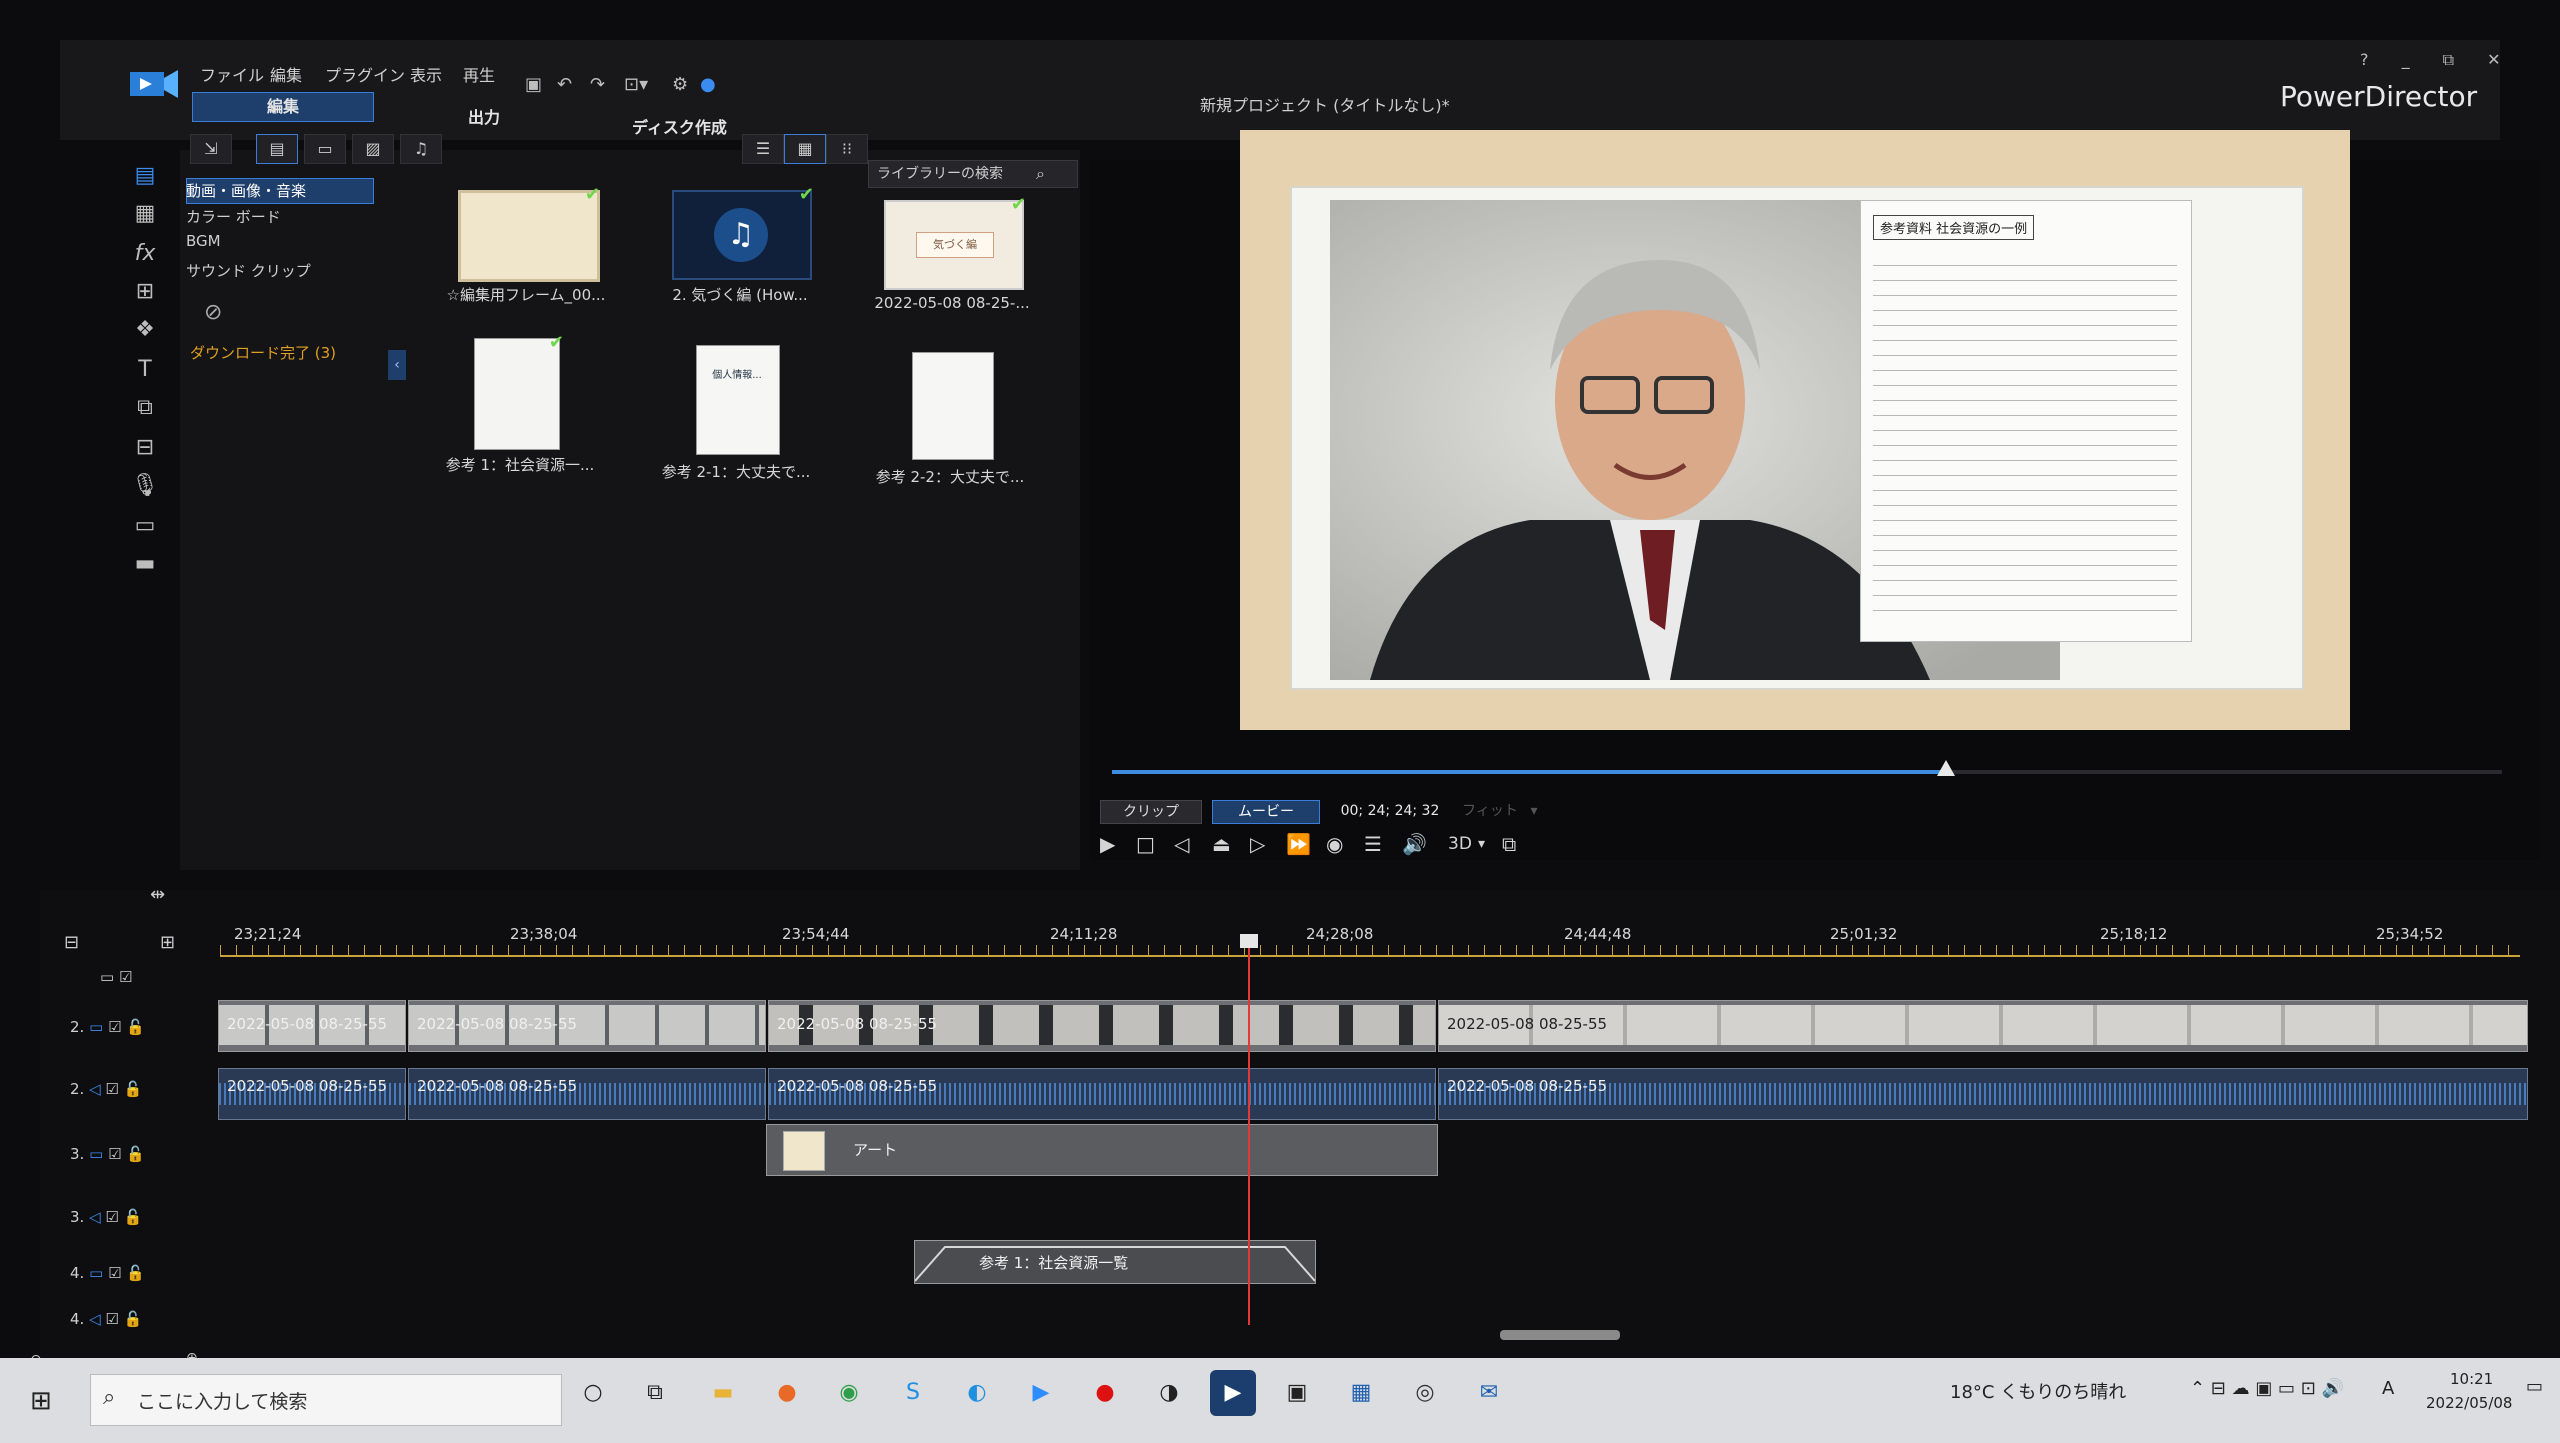  I want to click on list-view-icon: ☰, so click(763, 149).